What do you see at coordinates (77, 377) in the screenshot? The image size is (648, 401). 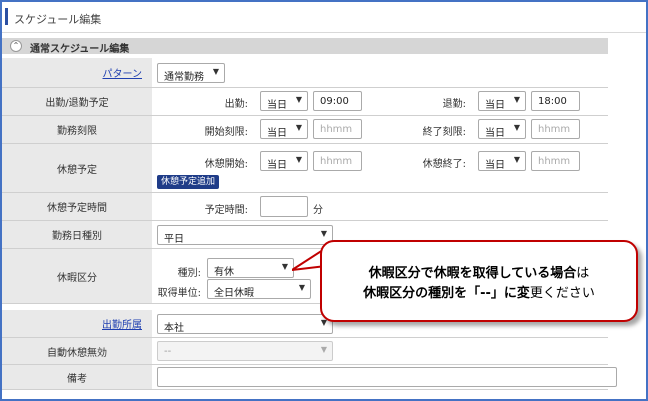 I see `remarks-label: 備考` at bounding box center [77, 377].